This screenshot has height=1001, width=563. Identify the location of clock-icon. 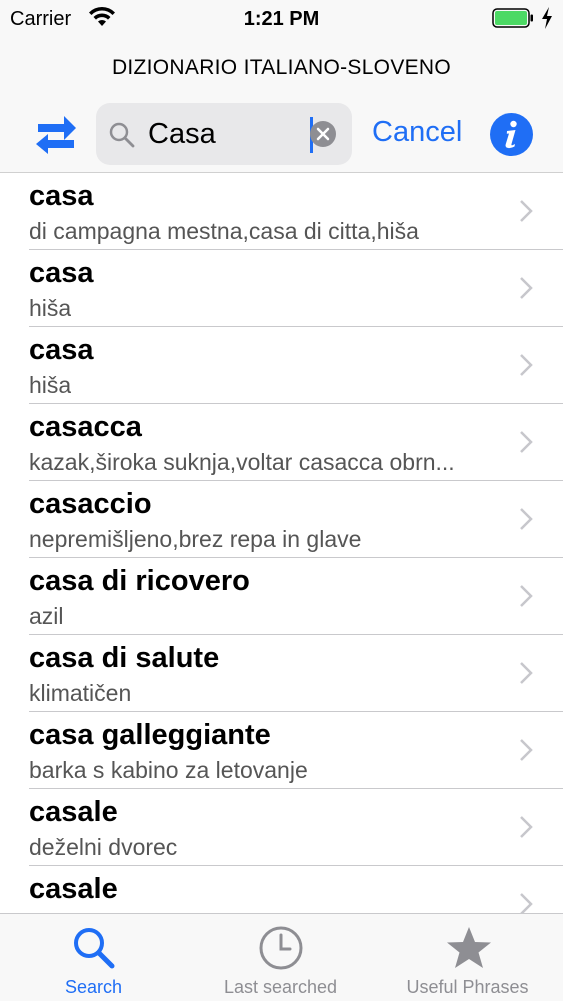
(280, 948).